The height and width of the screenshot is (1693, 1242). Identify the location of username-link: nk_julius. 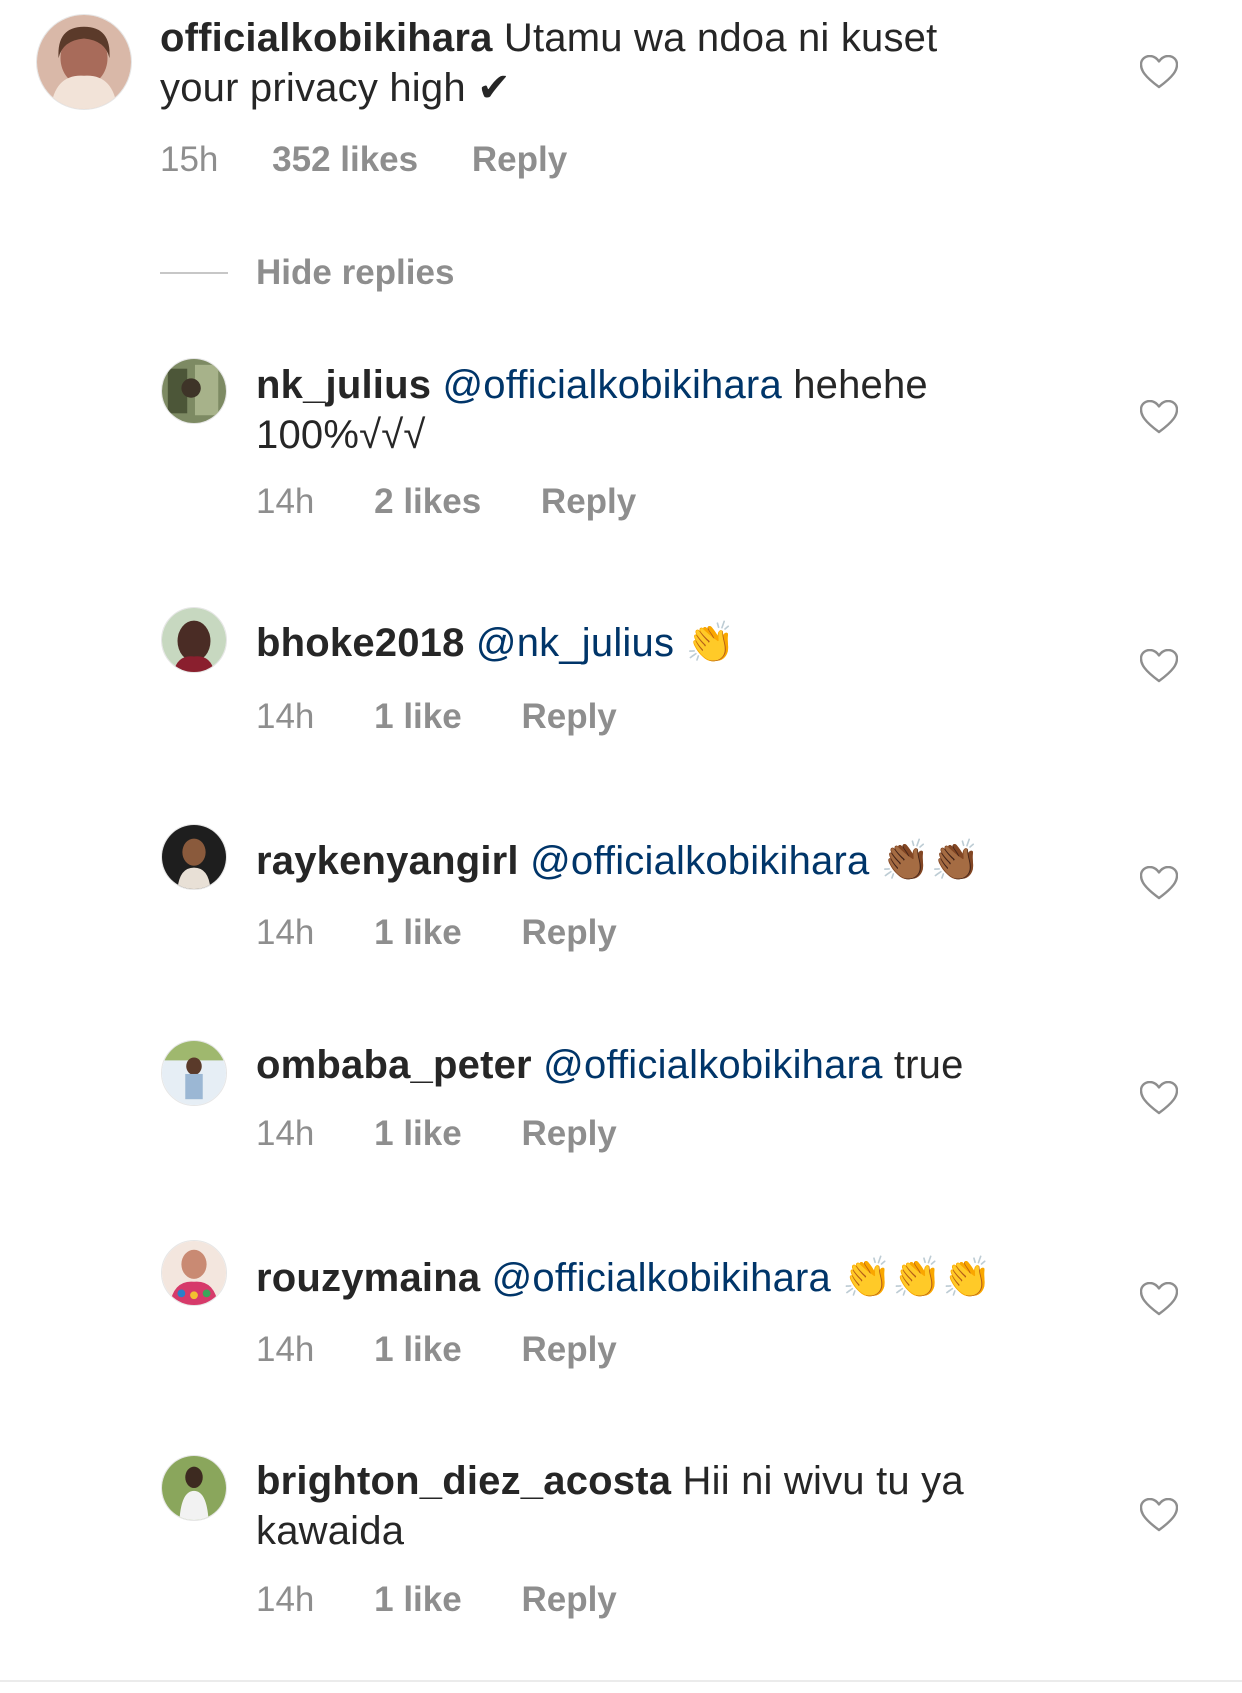
(343, 385).